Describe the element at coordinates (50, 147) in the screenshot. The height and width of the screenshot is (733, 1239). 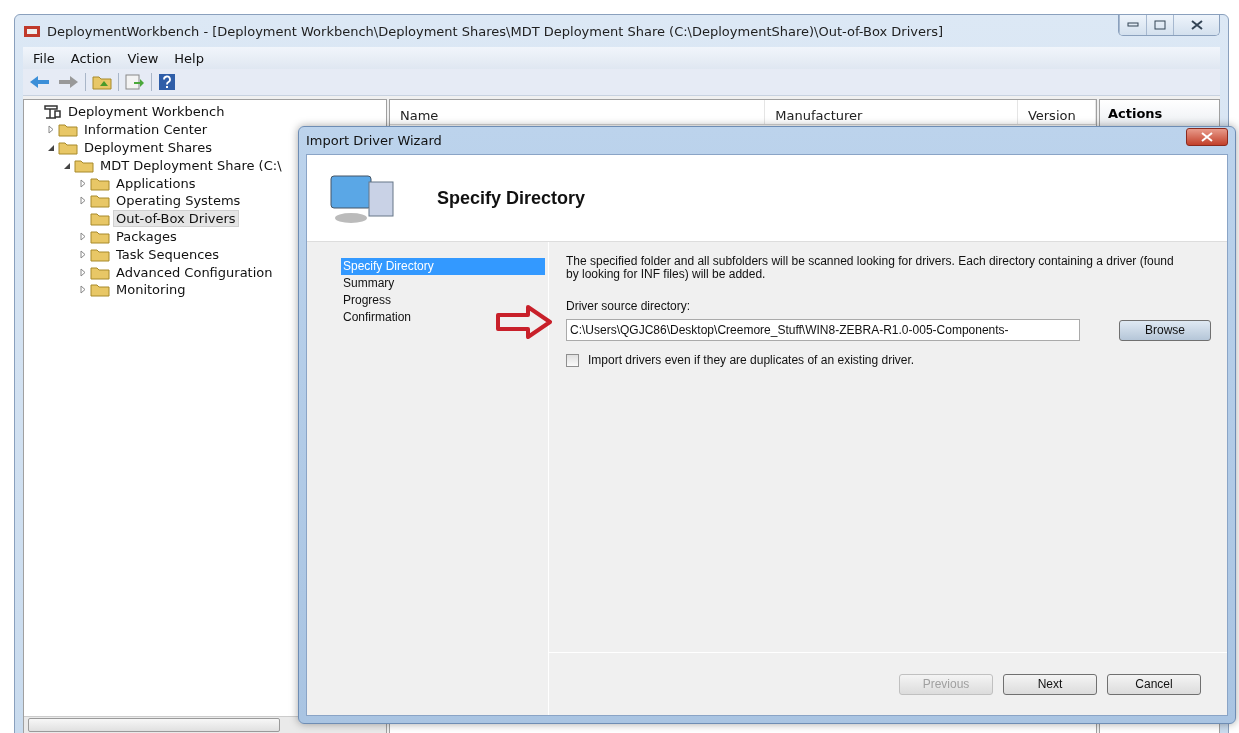
I see `expanded-triangle-icon` at that location.